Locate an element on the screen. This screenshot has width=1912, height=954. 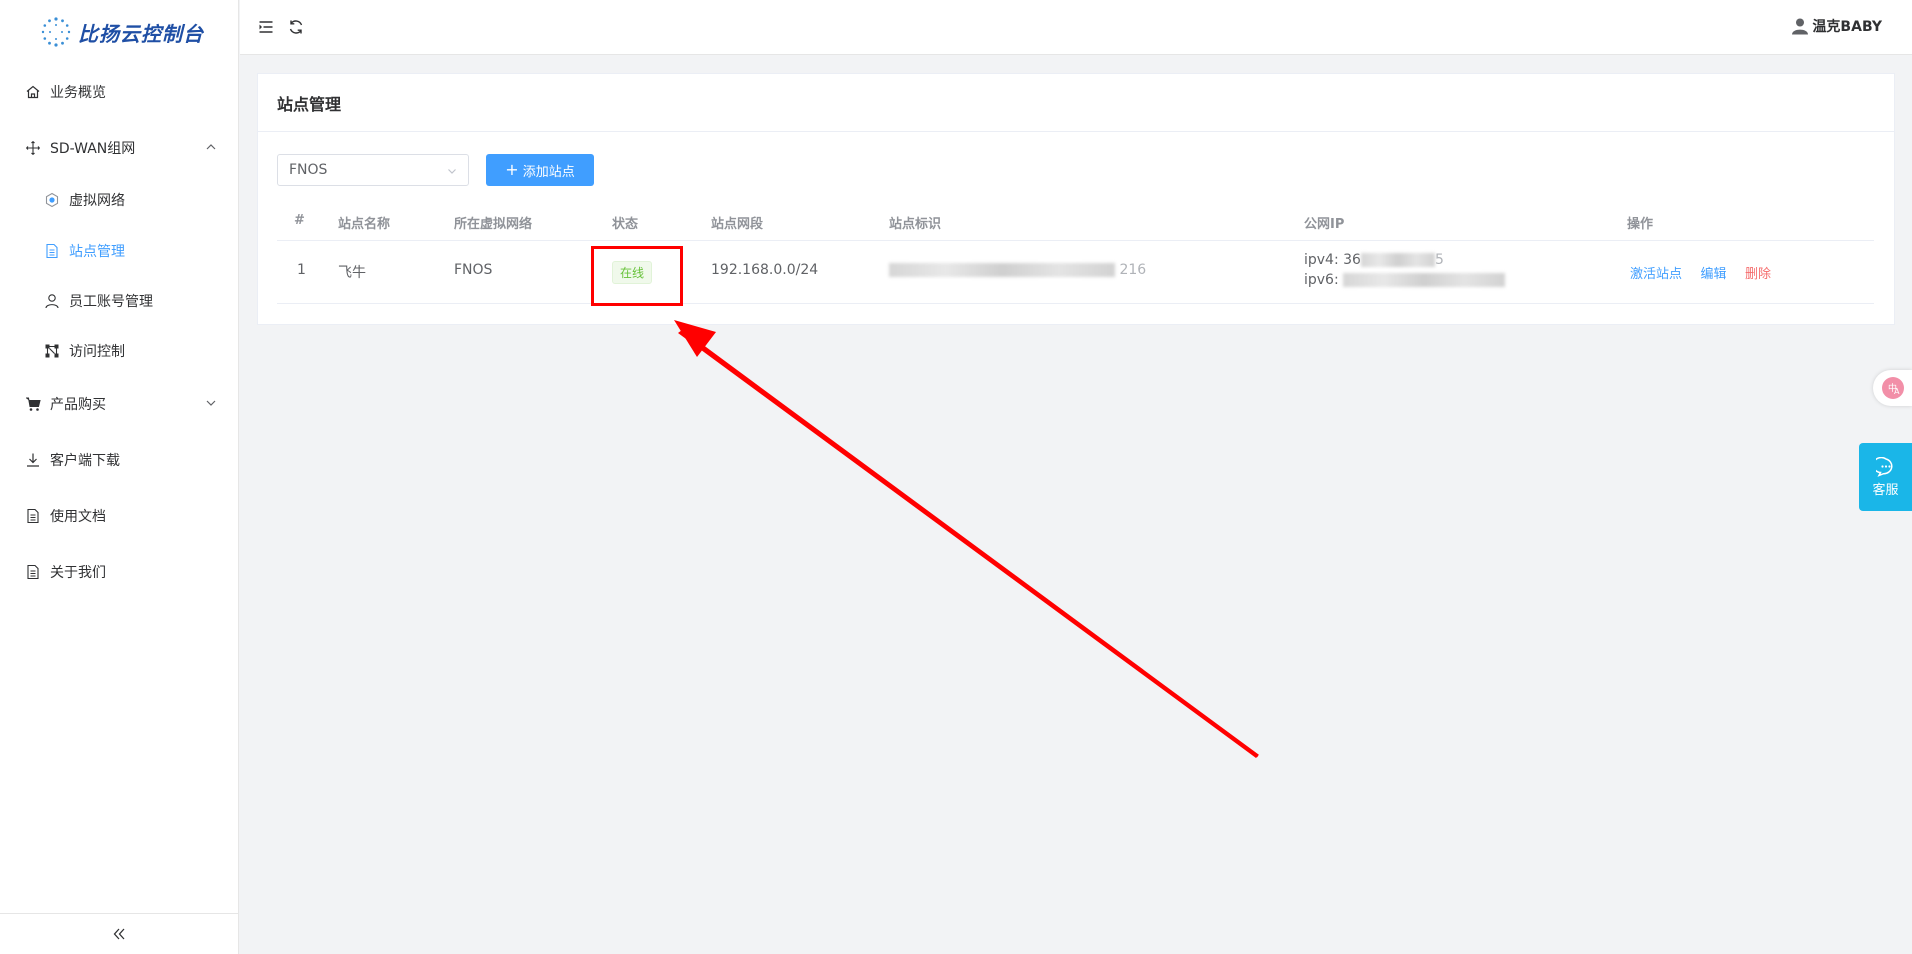
translate-widget: 中A is located at coordinates (1892, 388).